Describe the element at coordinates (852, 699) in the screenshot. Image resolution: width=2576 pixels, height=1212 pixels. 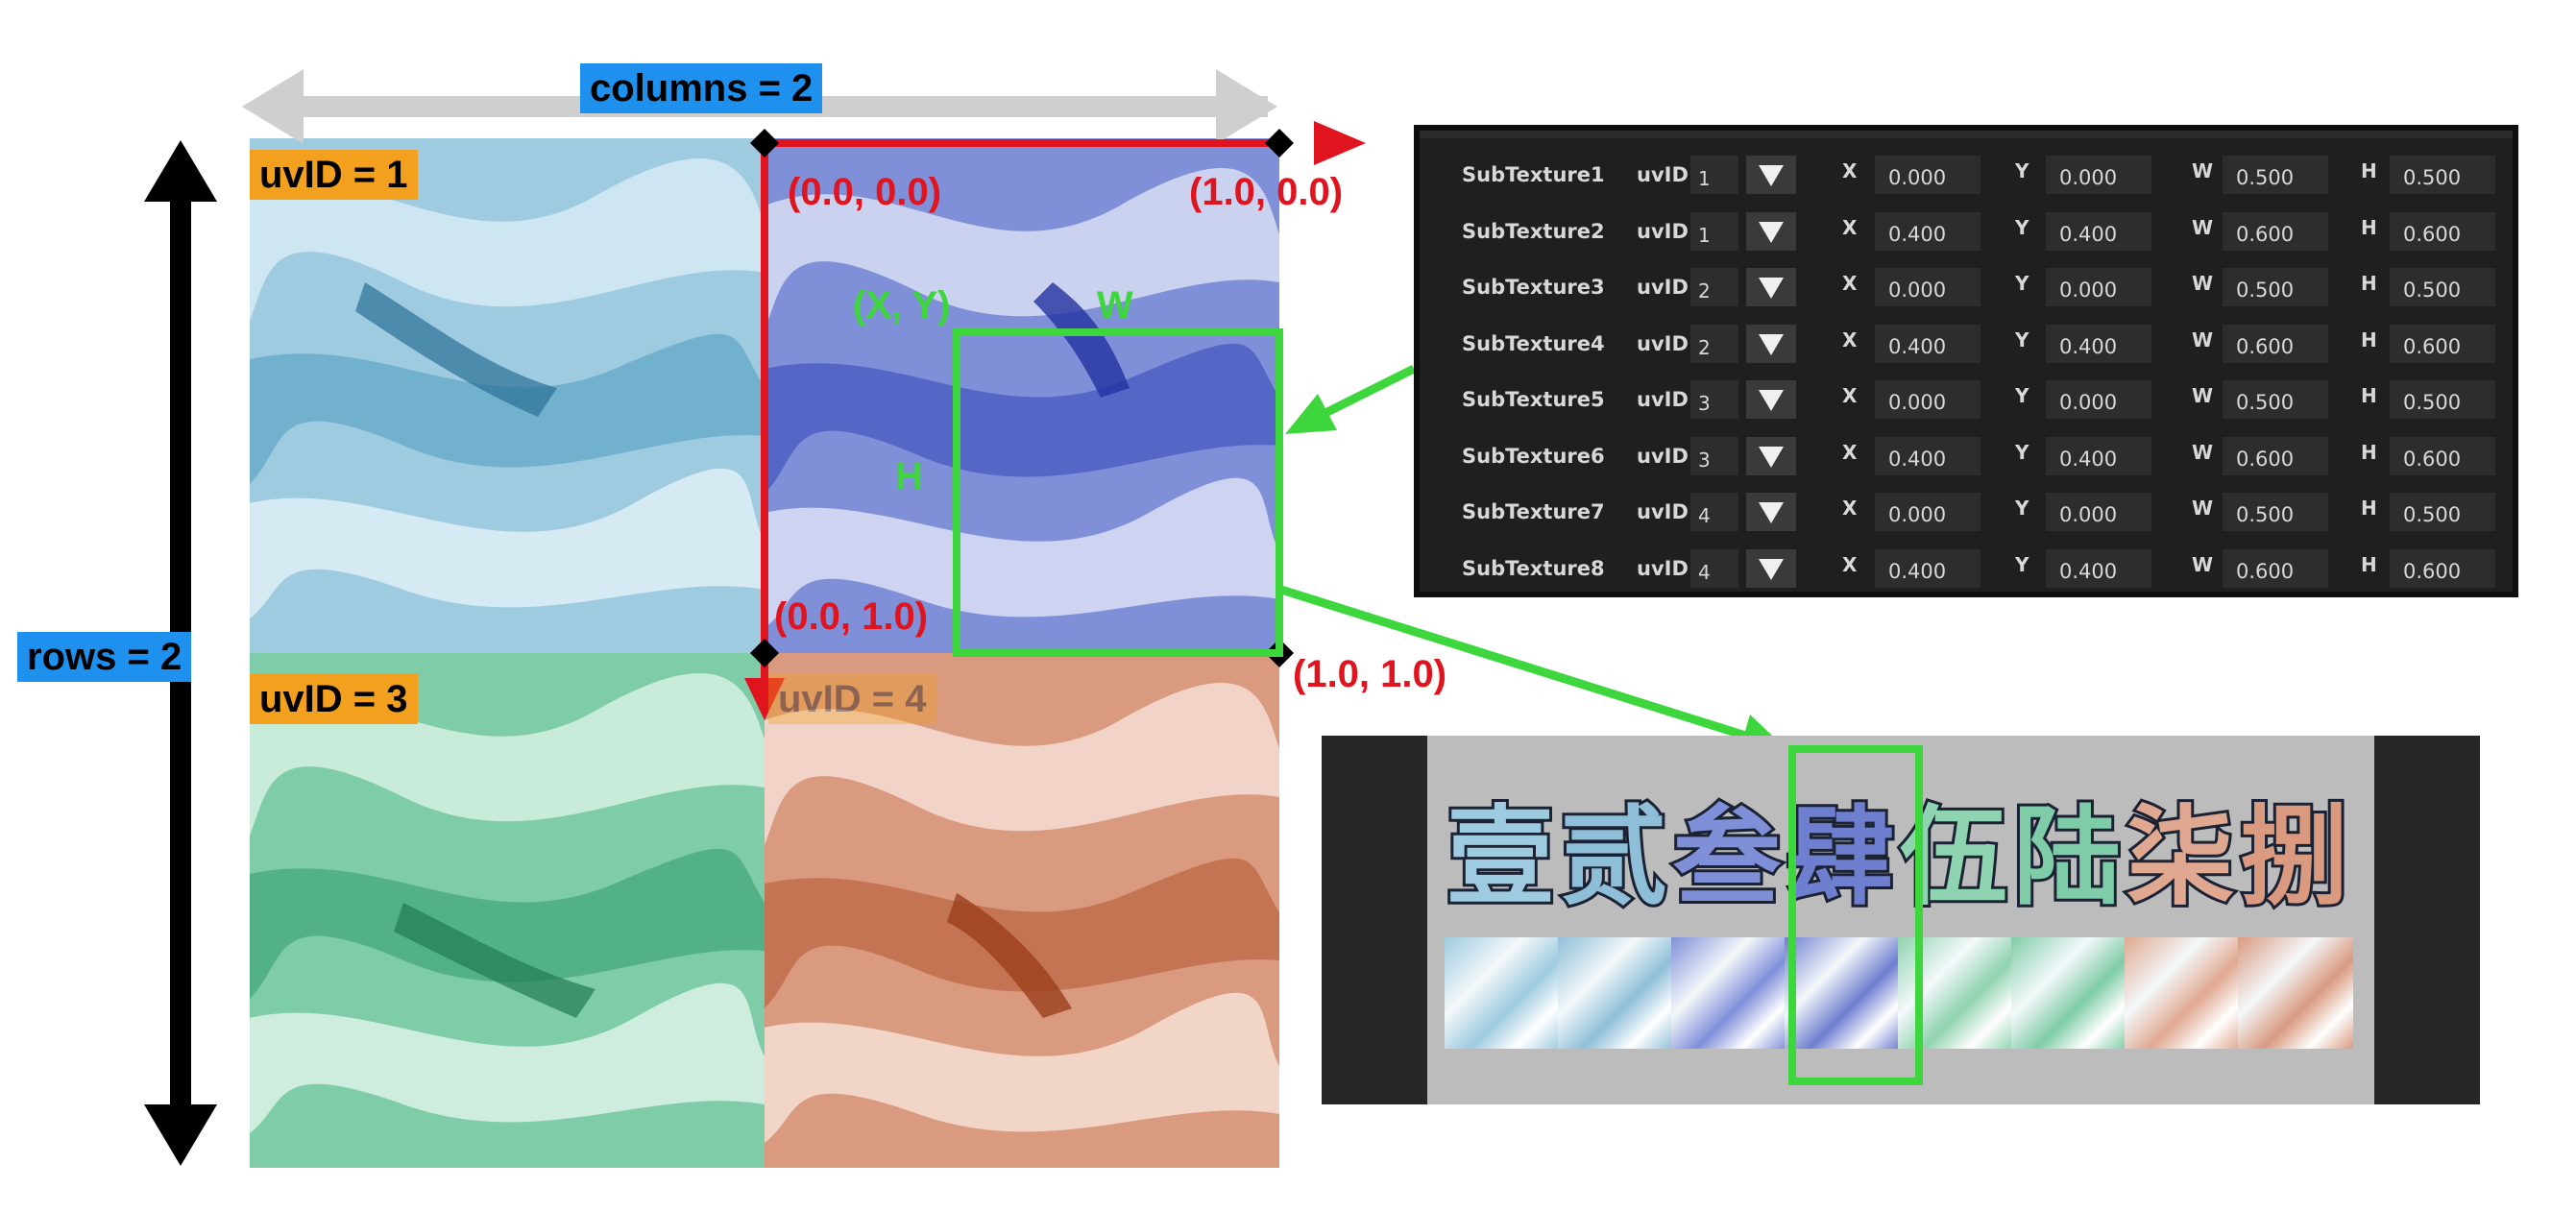
I see `uvid-4-badge: uvID = 4` at that location.